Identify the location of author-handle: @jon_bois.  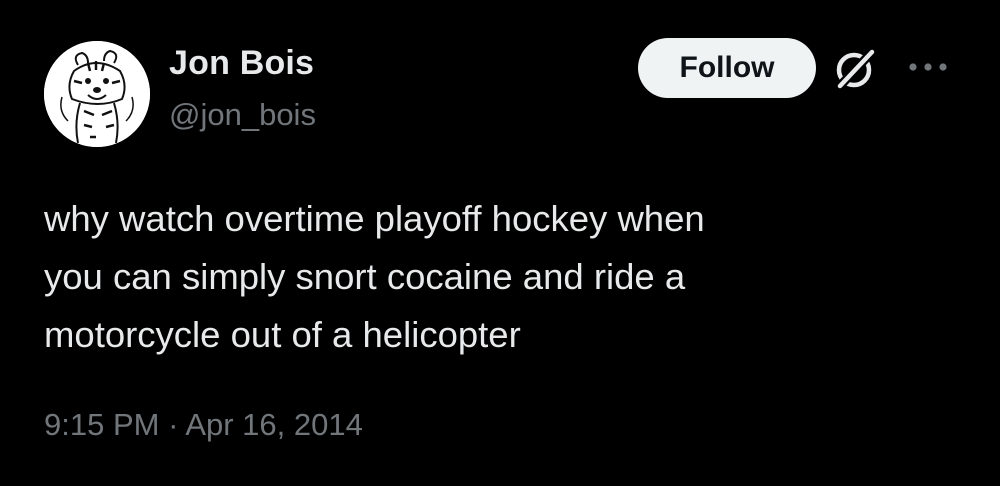
(242, 115).